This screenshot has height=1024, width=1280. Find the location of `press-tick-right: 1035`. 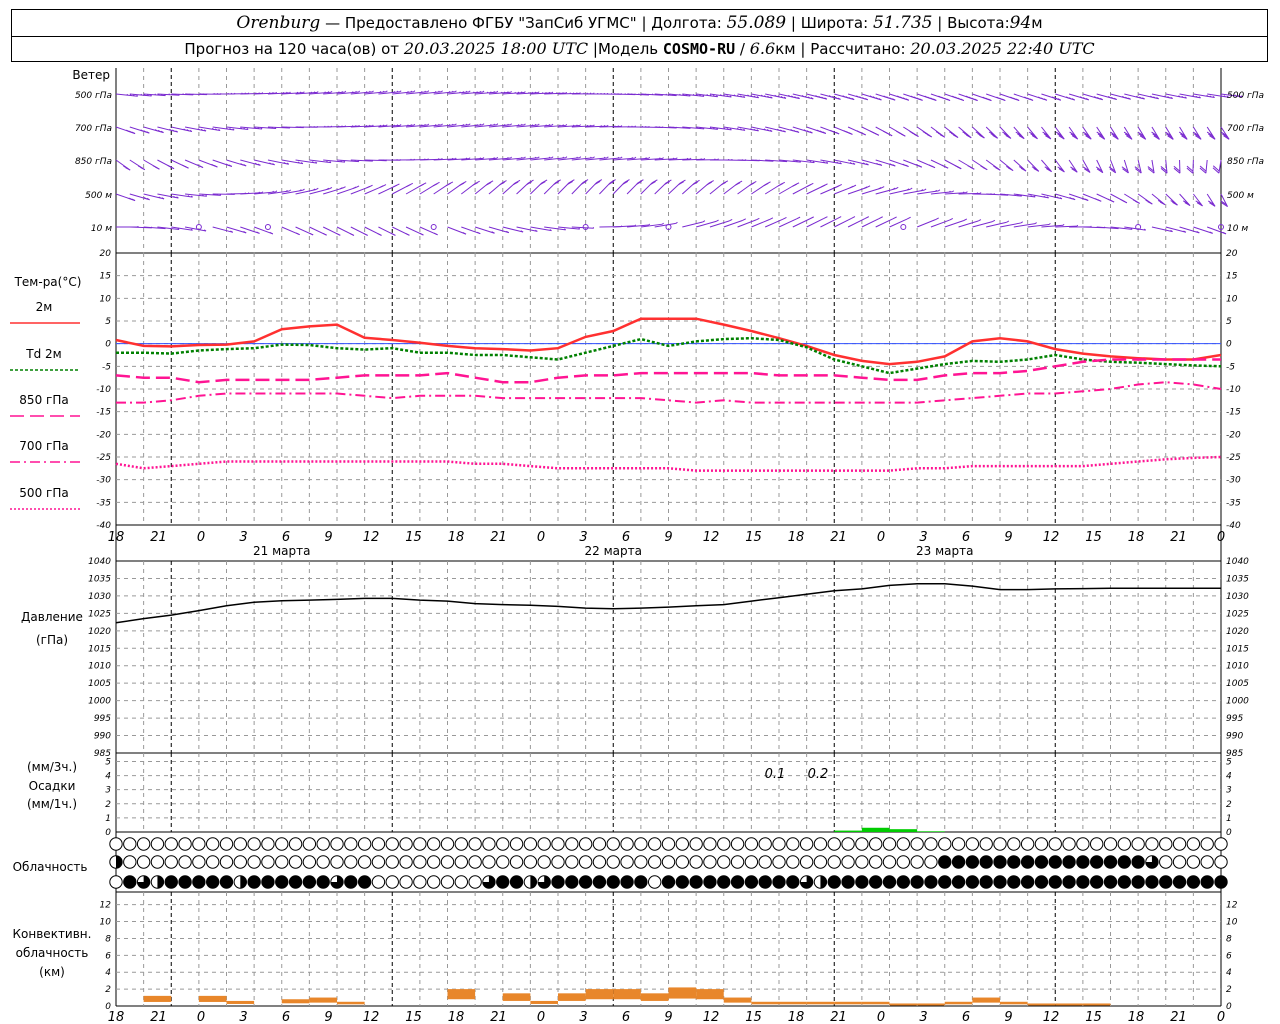

press-tick-right: 1035 is located at coordinates (1237, 579).